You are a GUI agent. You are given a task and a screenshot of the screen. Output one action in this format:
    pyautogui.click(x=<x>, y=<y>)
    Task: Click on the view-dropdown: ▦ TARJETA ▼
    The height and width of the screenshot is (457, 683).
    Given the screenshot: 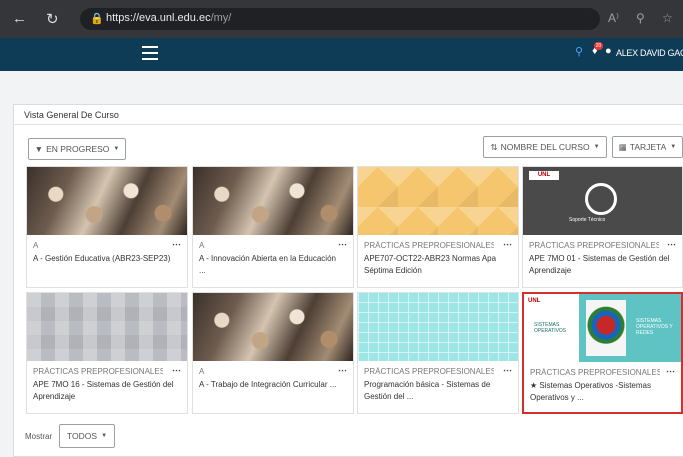 What is the action you would take?
    pyautogui.click(x=647, y=147)
    